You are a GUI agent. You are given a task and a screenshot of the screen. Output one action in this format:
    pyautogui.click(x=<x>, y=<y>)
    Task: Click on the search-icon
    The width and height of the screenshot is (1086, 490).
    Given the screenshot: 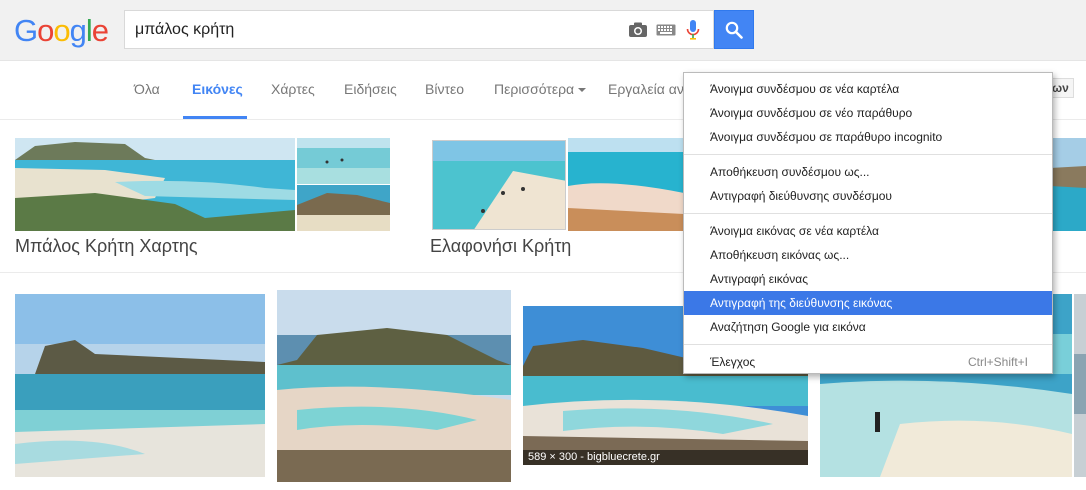 What is the action you would take?
    pyautogui.click(x=734, y=30)
    